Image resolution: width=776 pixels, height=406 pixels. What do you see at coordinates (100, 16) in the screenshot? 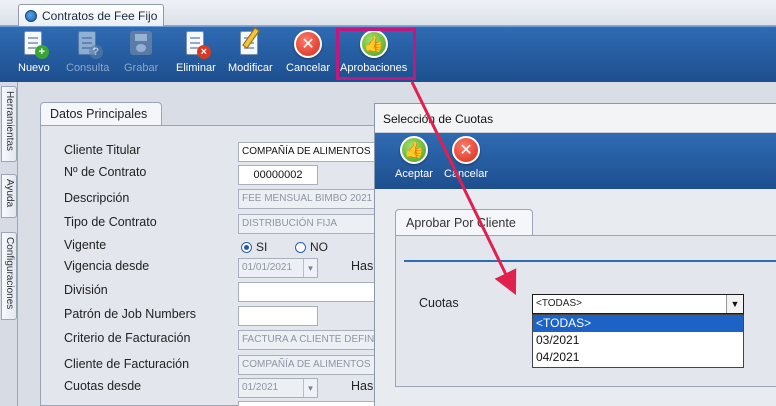
I see `tab-title: Contratos de Fee Fijo` at bounding box center [100, 16].